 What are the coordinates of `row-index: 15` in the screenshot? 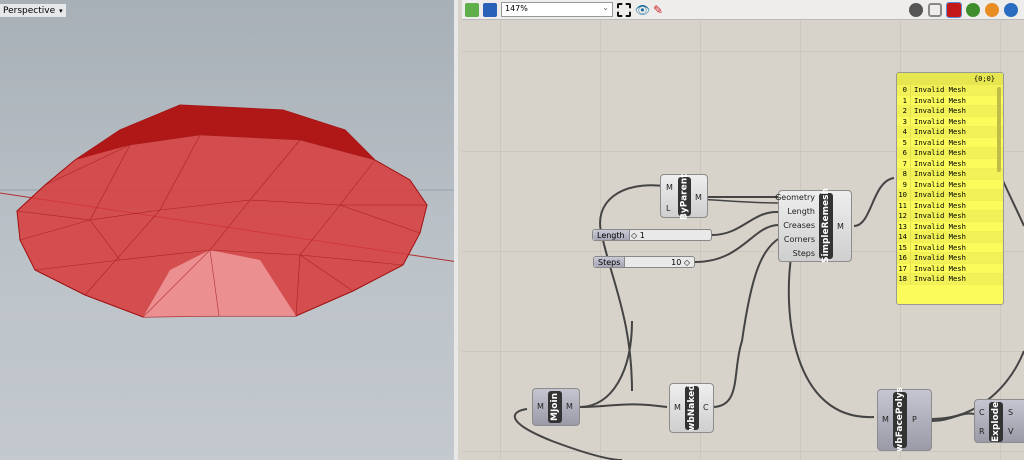 It's located at (904, 247).